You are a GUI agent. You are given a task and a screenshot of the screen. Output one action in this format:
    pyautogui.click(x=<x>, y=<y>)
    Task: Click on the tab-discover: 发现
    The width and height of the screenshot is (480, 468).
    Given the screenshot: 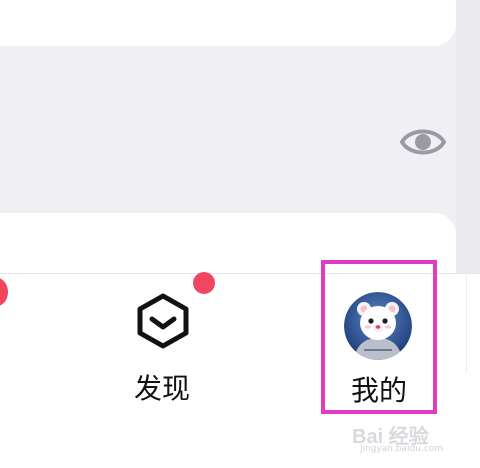 What is the action you would take?
    pyautogui.click(x=162, y=342)
    